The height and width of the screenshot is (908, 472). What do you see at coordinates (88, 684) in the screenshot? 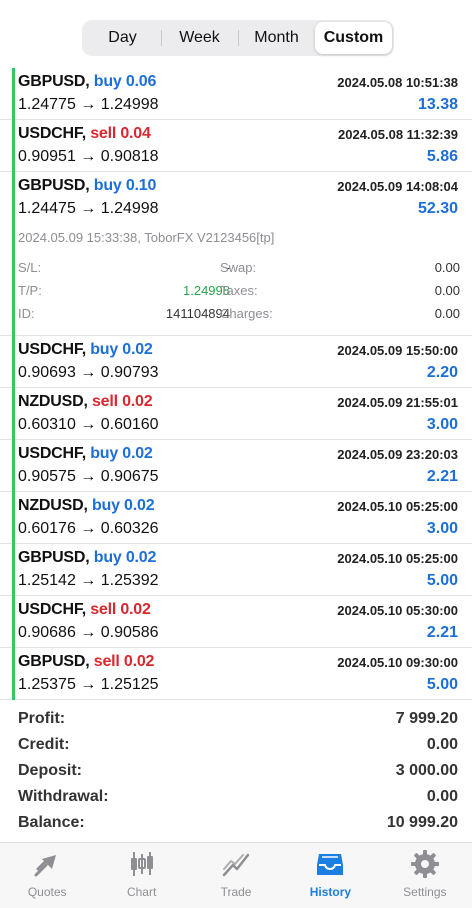
I see `deal-prices: 1.25375 → 1.25125` at bounding box center [88, 684].